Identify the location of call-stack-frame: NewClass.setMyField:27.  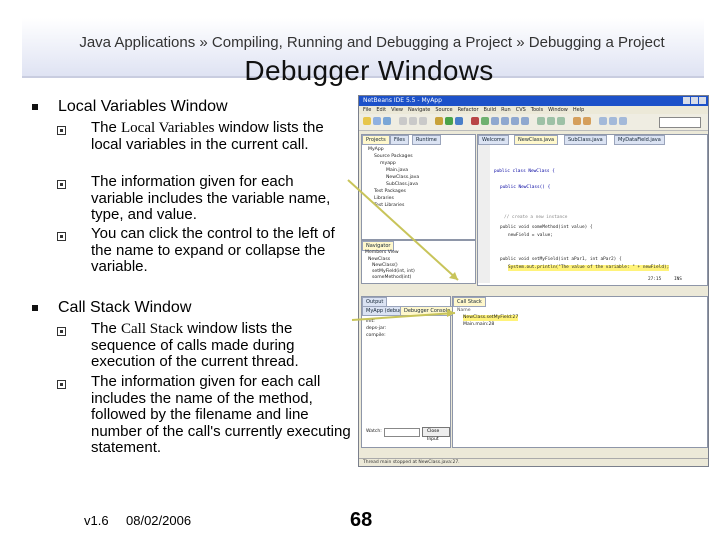
(491, 318).